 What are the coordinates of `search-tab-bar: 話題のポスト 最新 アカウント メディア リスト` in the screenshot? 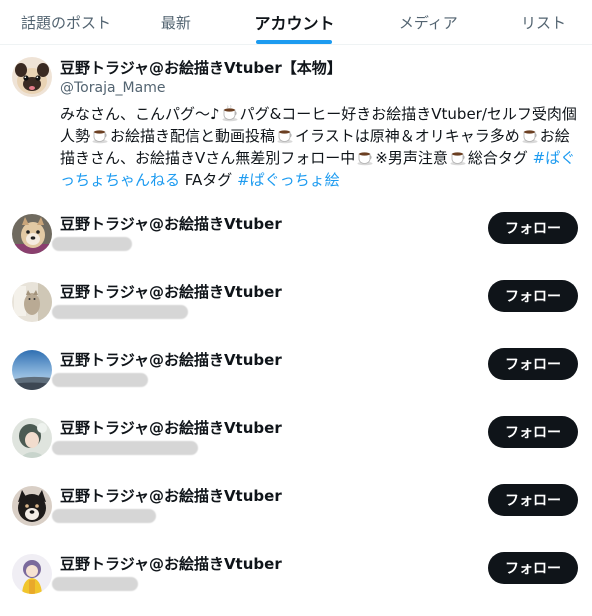 It's located at (296, 22).